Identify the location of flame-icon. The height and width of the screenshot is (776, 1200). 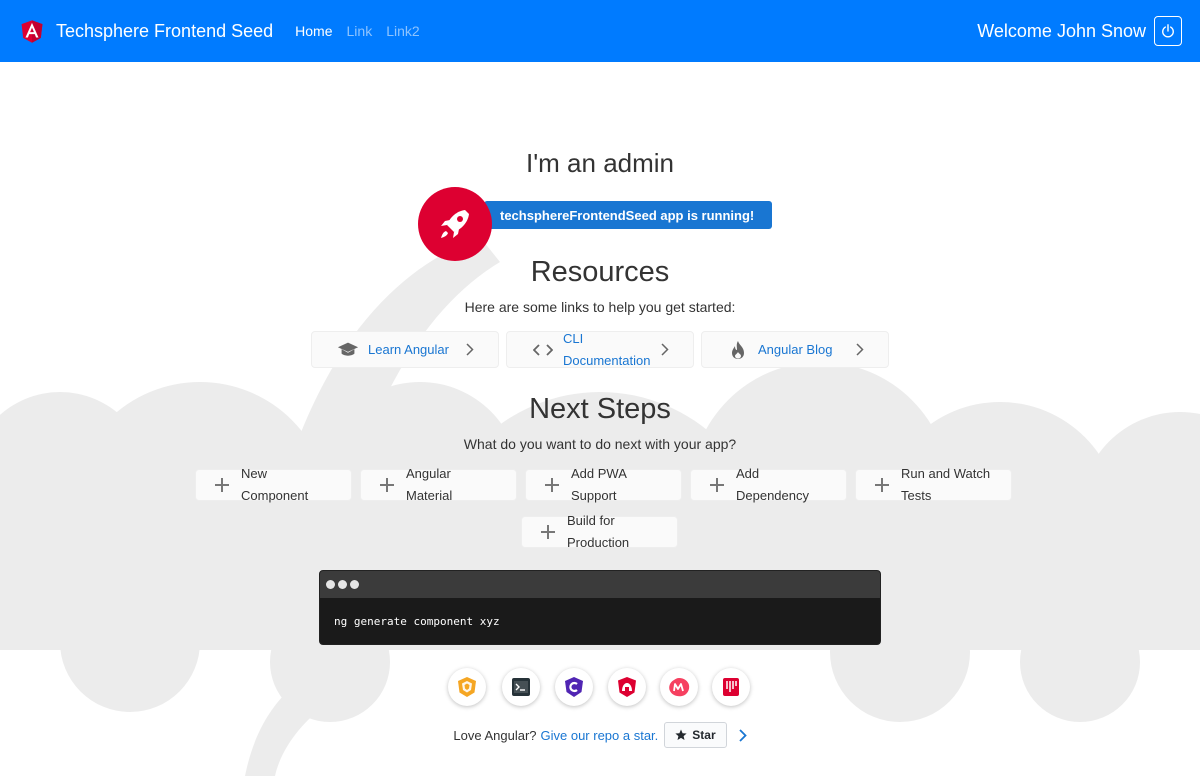
(738, 350).